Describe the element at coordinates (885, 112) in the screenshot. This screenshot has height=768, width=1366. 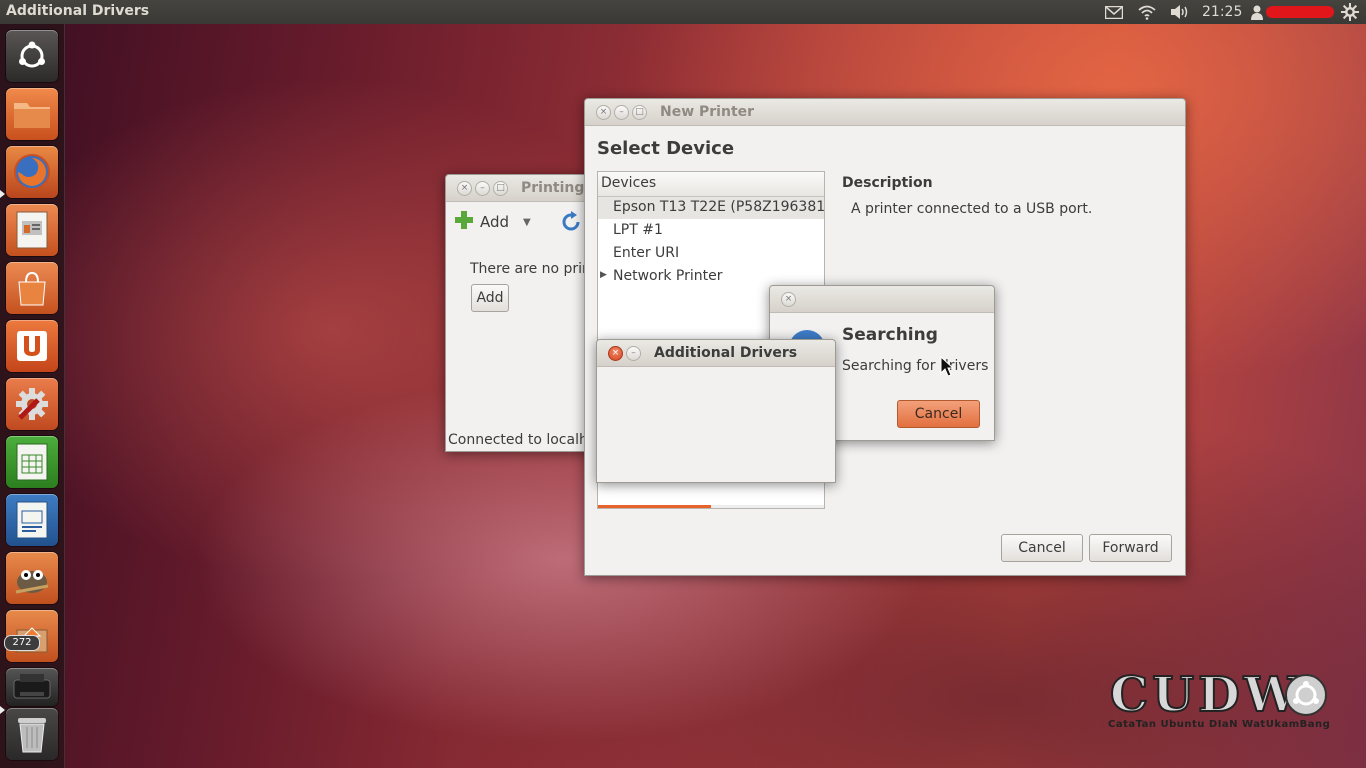
I see `new-printer-titlebar: × – □ New Printer` at that location.